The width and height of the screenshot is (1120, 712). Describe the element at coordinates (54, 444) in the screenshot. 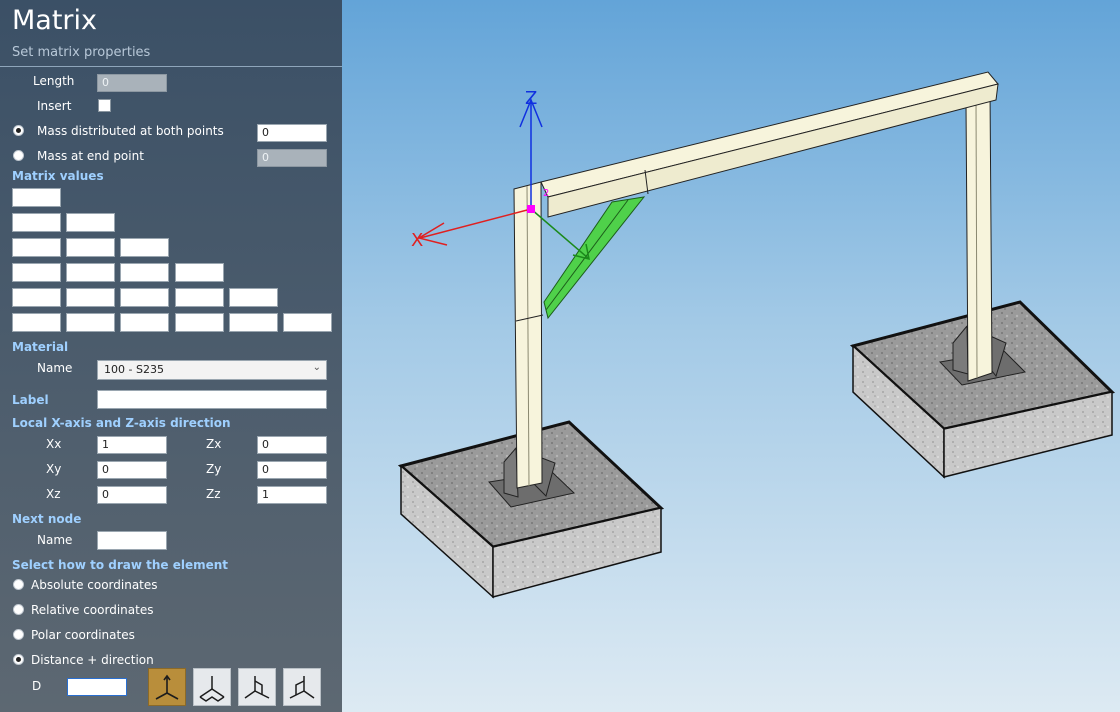

I see `xx-label: Xx` at that location.